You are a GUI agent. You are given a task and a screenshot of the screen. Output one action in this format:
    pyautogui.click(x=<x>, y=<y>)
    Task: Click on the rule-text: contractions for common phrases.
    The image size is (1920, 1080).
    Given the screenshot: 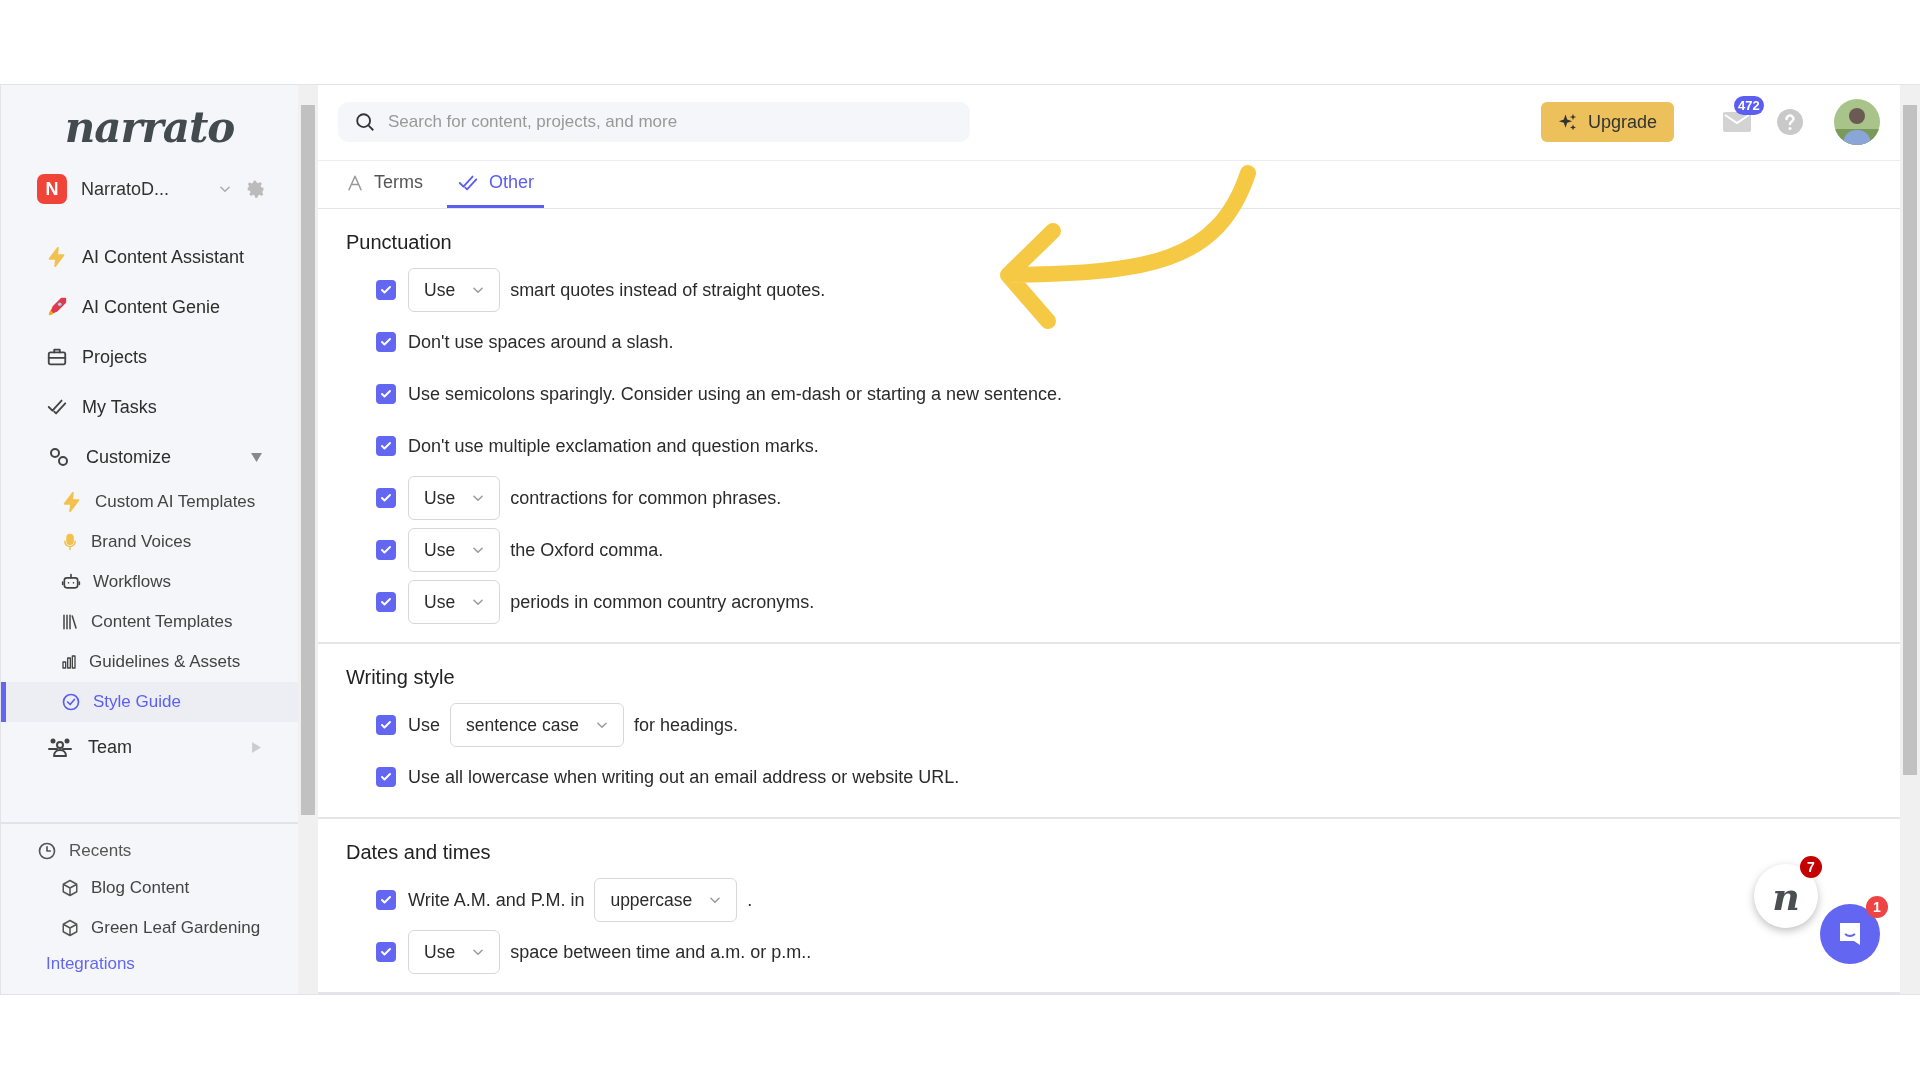 What is the action you would take?
    pyautogui.click(x=646, y=498)
    